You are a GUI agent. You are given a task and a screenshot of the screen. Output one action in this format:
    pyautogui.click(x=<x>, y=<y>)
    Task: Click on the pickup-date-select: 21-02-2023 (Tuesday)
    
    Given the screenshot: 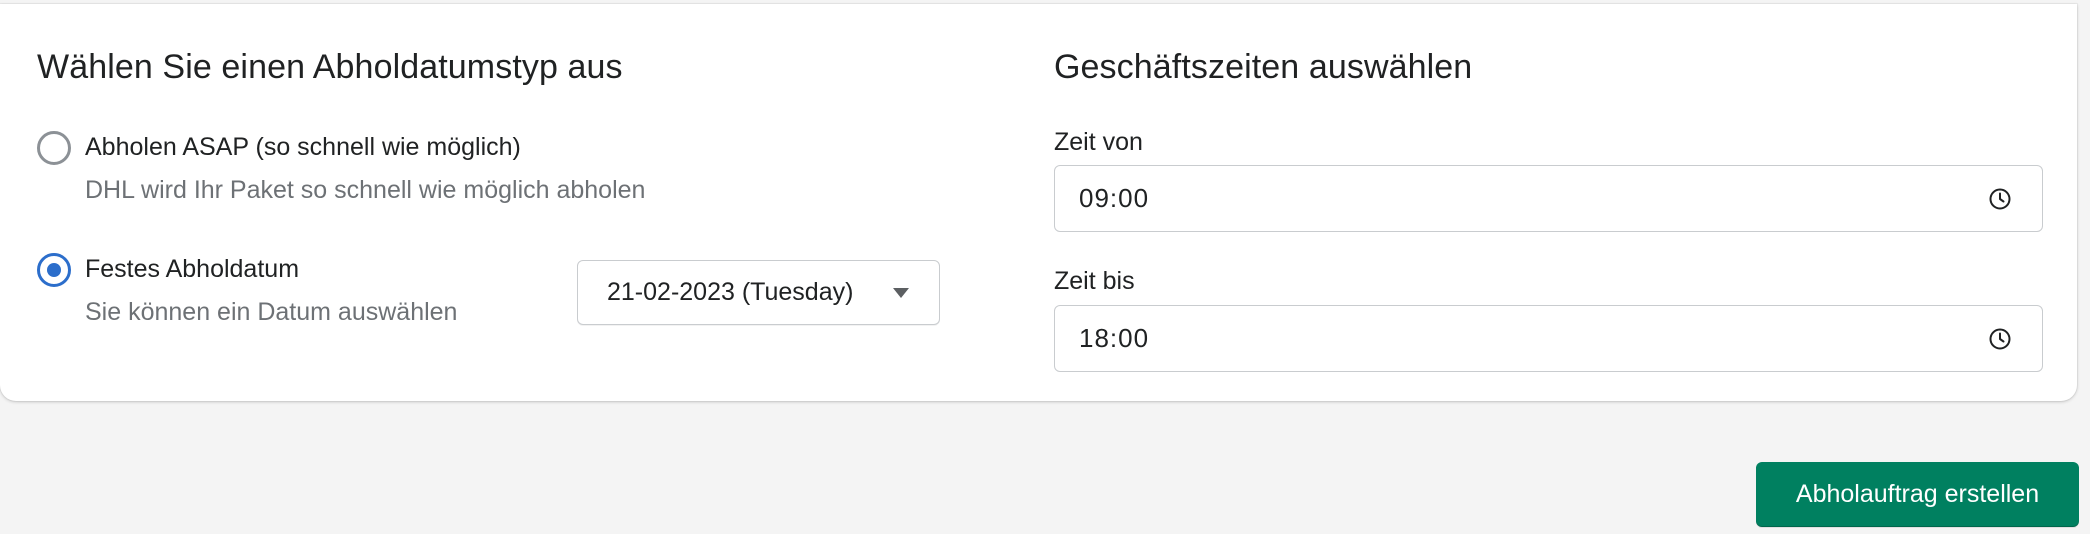 What is the action you would take?
    pyautogui.click(x=758, y=292)
    